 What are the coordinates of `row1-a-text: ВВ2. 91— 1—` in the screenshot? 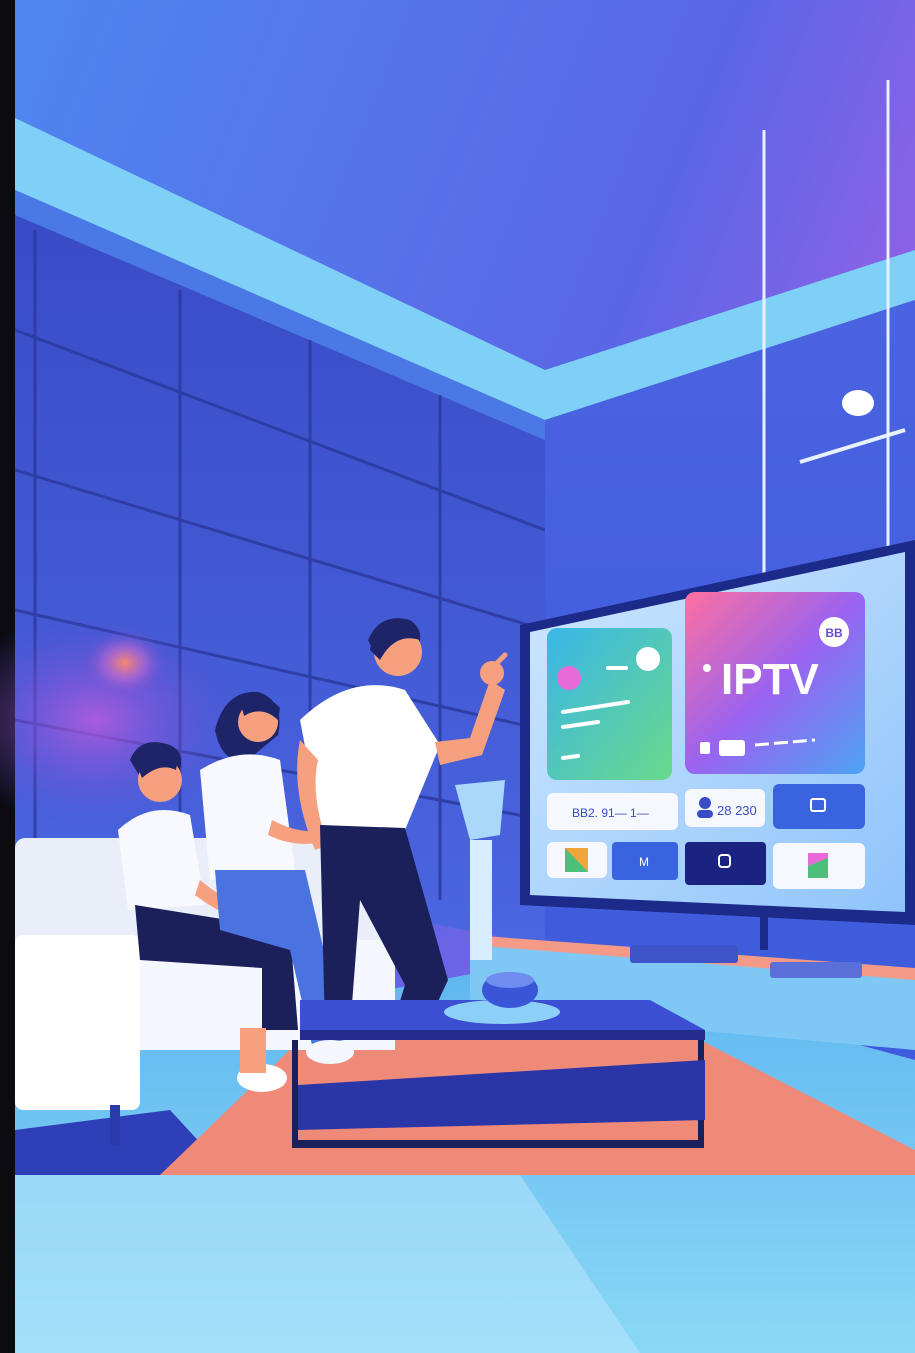 It's located at (610, 813).